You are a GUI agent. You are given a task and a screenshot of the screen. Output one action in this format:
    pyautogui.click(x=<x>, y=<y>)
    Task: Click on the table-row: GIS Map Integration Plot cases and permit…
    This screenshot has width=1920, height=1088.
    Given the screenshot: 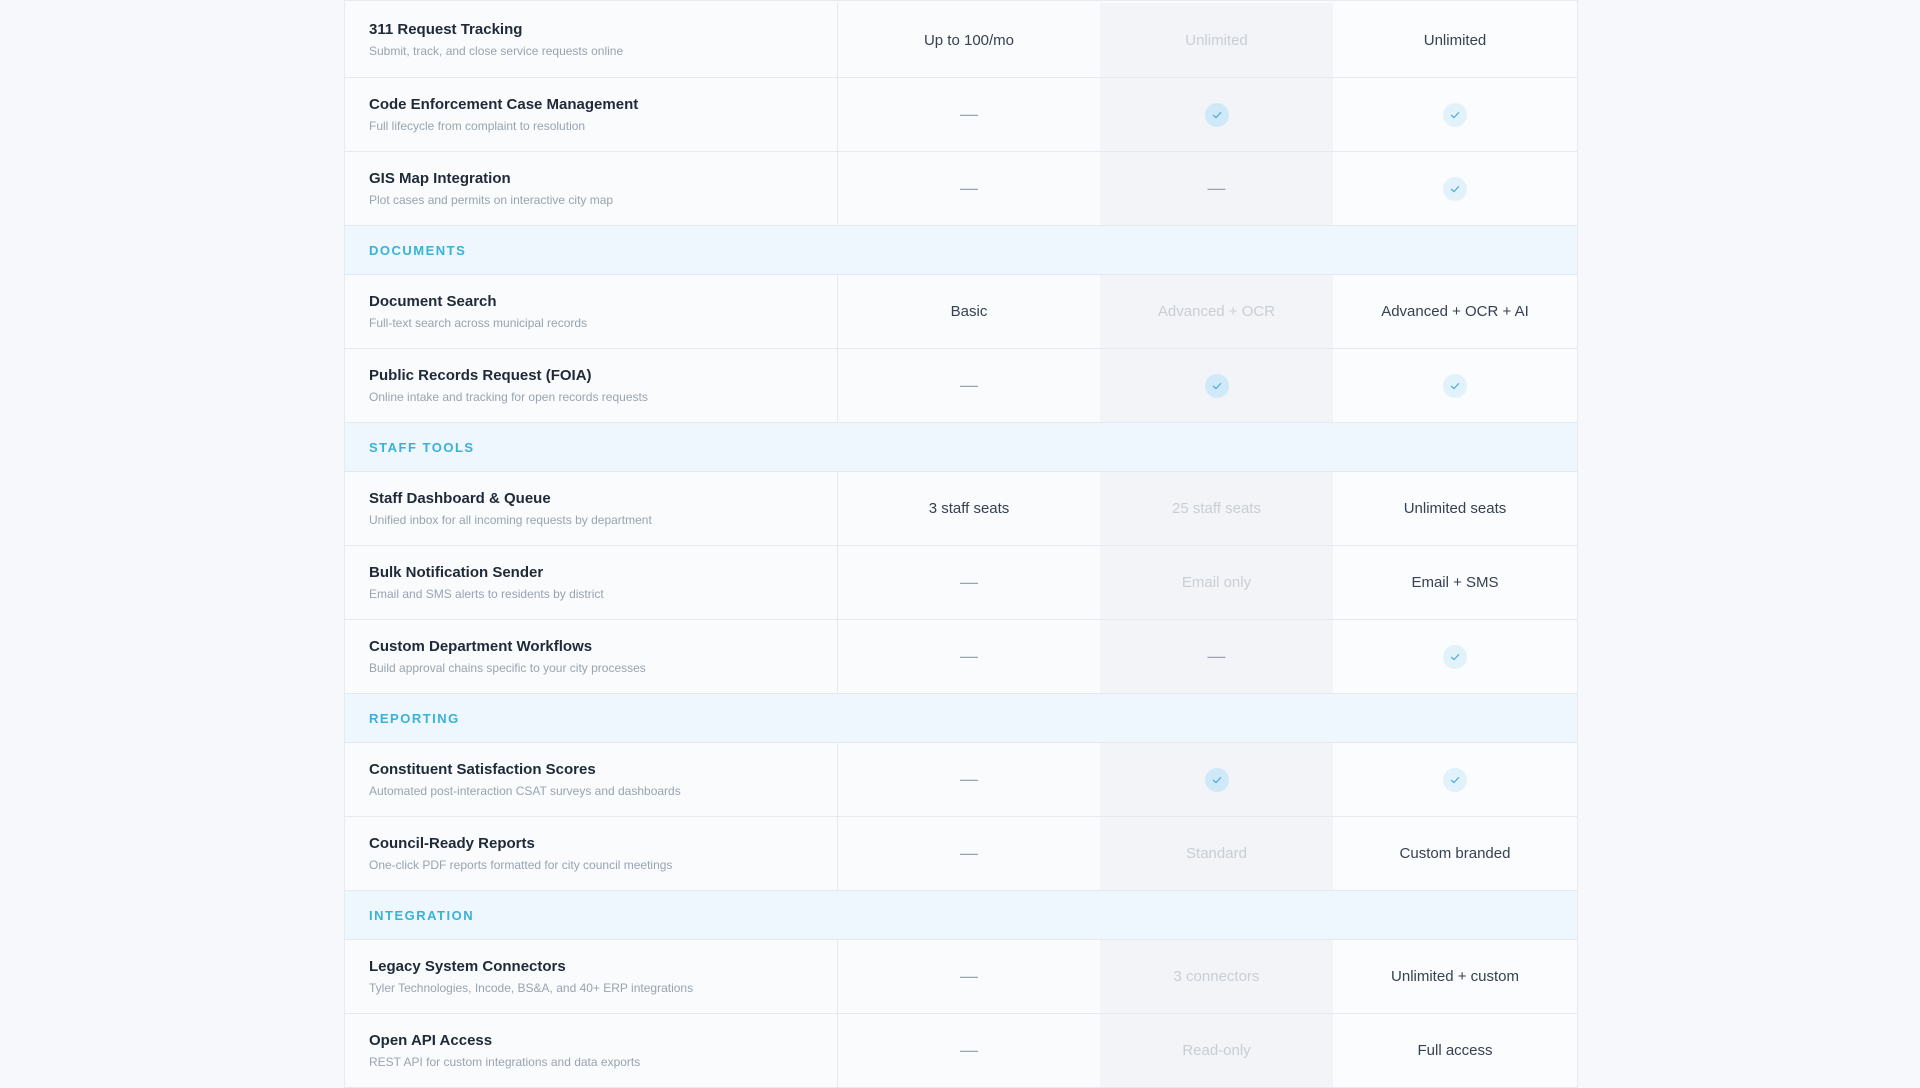 What is the action you would take?
    pyautogui.click(x=961, y=189)
    